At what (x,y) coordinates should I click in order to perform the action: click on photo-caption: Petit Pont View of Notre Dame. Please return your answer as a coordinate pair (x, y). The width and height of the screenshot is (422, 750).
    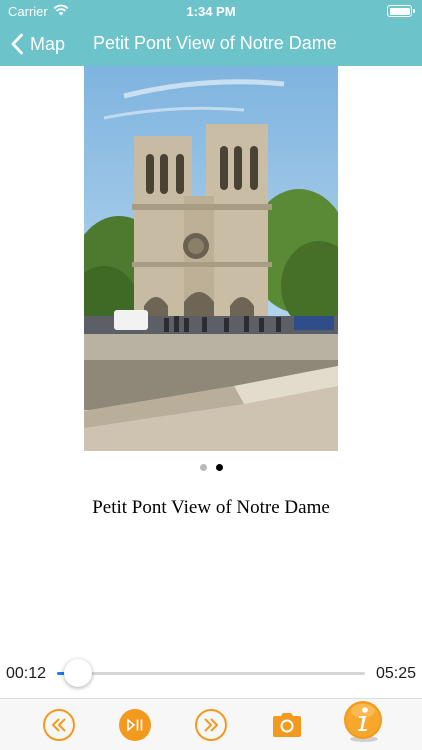
    Looking at the image, I should click on (211, 507).